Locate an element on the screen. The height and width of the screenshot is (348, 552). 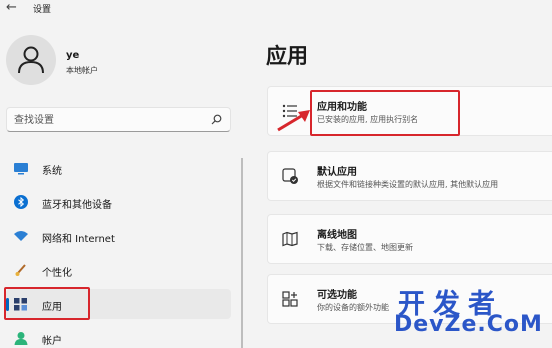
highlight-box-apps-features is located at coordinates (385, 113).